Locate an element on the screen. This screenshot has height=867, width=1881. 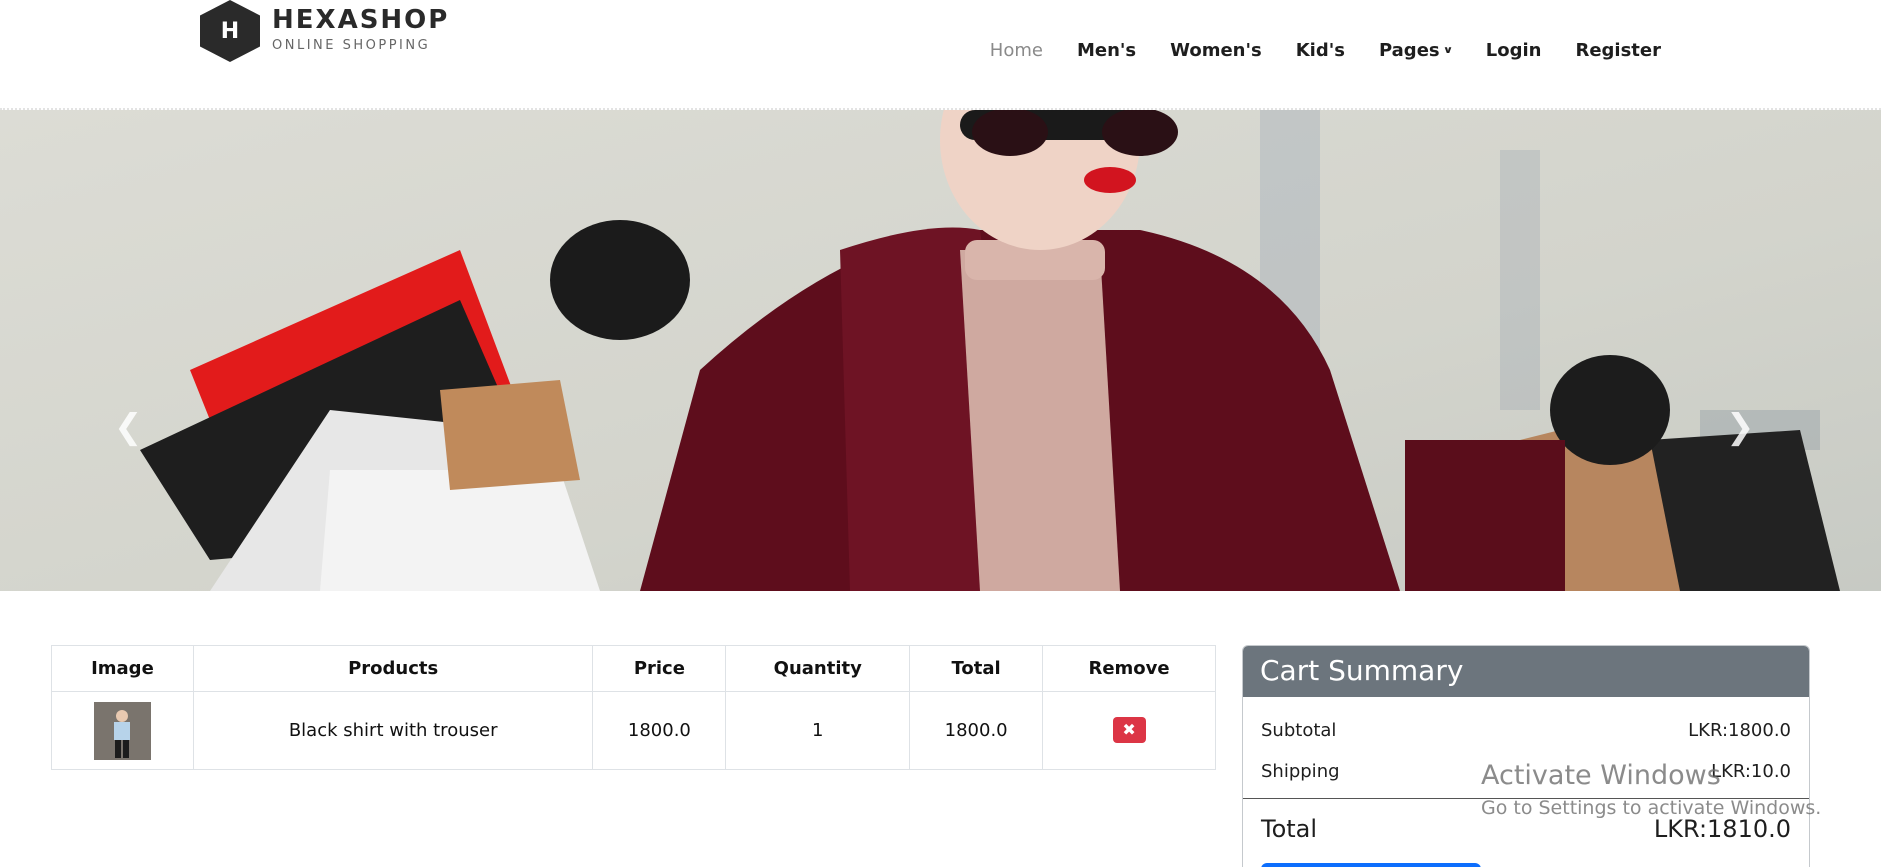
logo-letter: H is located at coordinates (230, 31).